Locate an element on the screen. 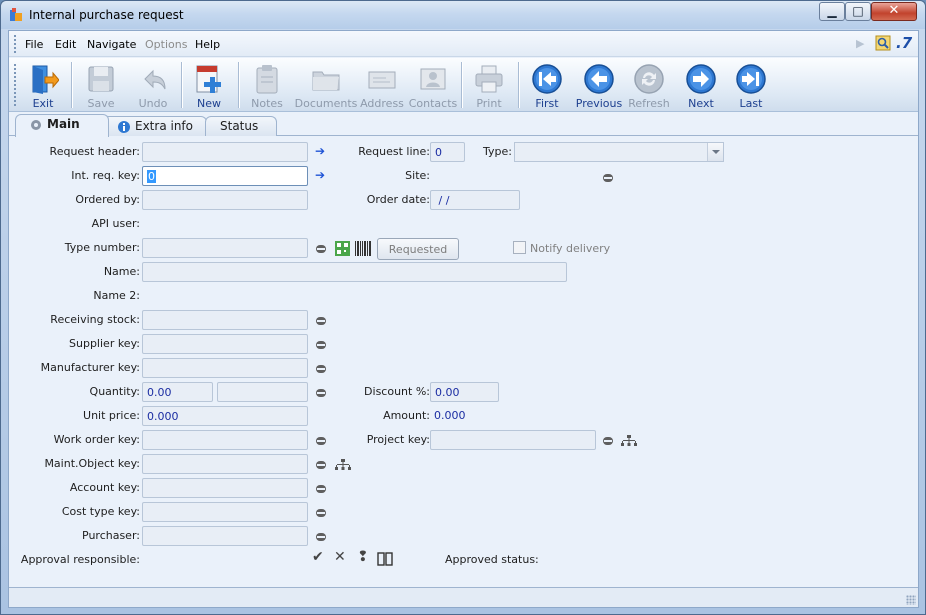  discount-field: 0.00 is located at coordinates (464, 392).